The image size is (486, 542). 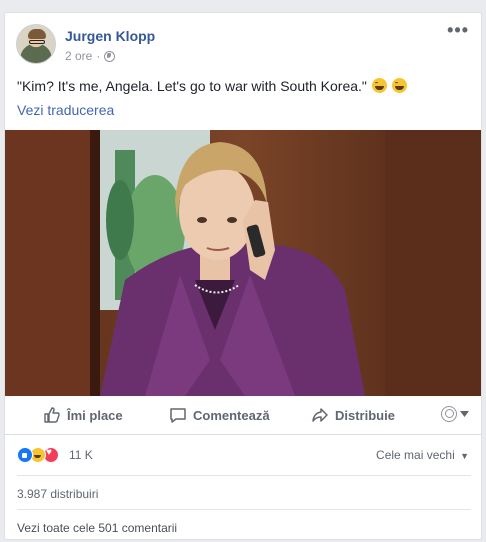 I want to click on more-options-icon: •••, so click(x=458, y=30).